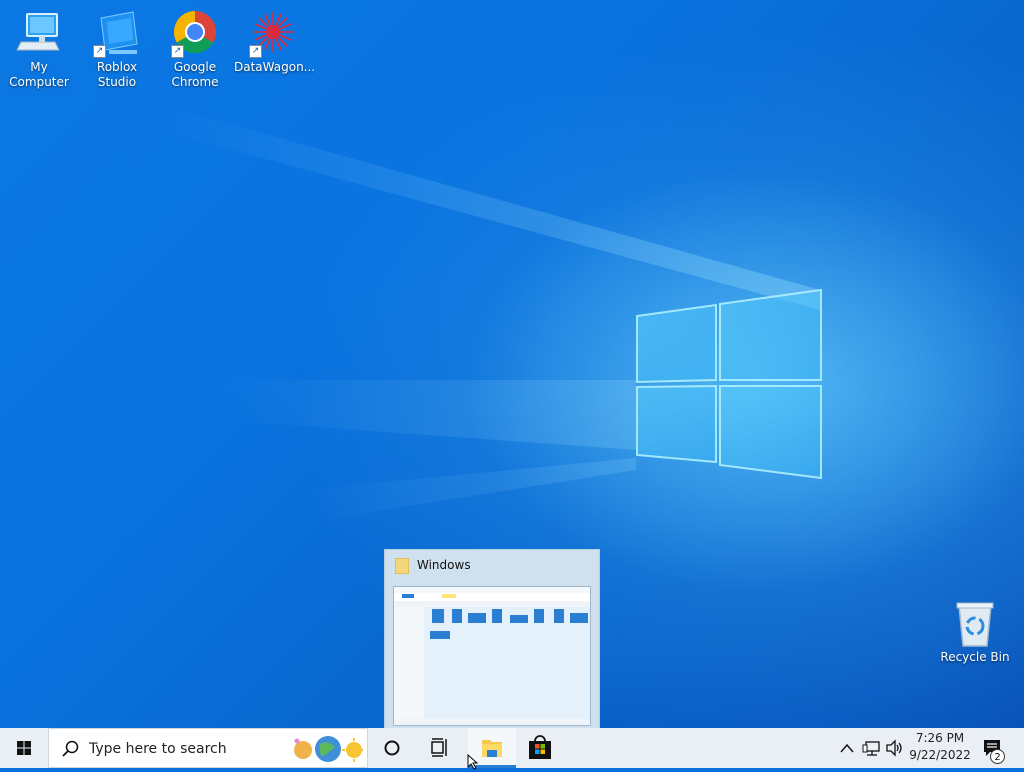  What do you see at coordinates (273, 34) in the screenshot?
I see `datawagon-icon: ↗` at bounding box center [273, 34].